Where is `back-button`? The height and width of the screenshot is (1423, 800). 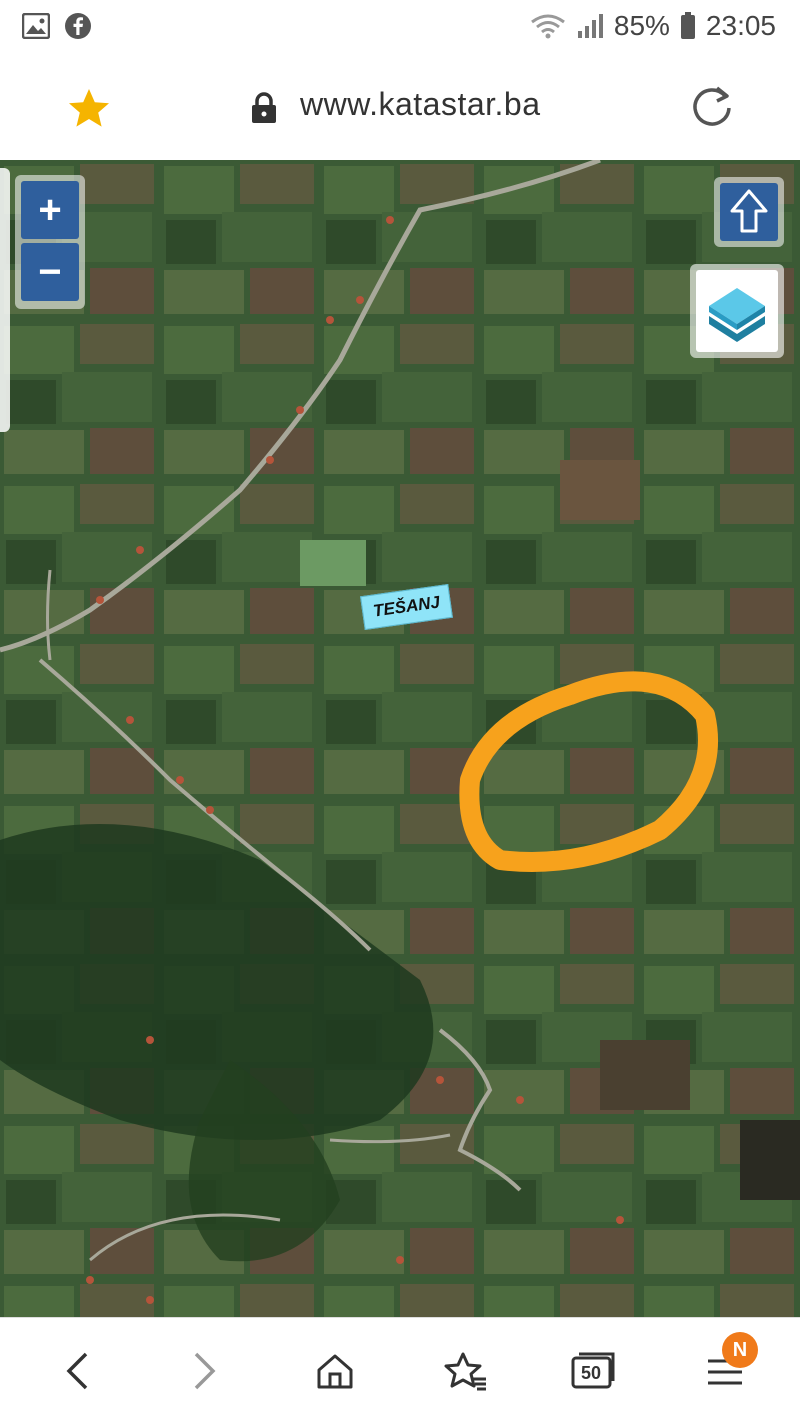 back-button is located at coordinates (77, 1371).